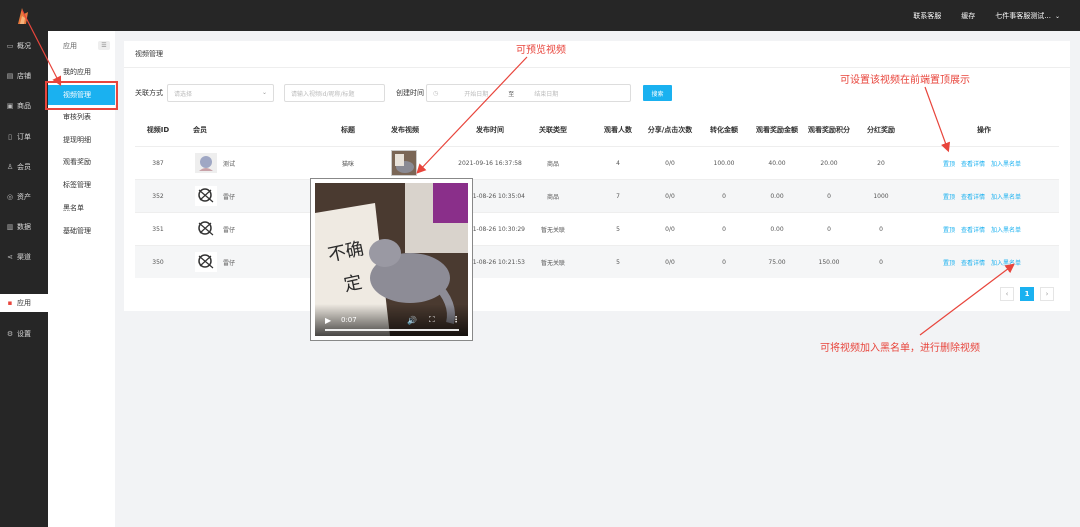 The height and width of the screenshot is (527, 1080). Describe the element at coordinates (158, 262) in the screenshot. I see `video-id: 350` at that location.